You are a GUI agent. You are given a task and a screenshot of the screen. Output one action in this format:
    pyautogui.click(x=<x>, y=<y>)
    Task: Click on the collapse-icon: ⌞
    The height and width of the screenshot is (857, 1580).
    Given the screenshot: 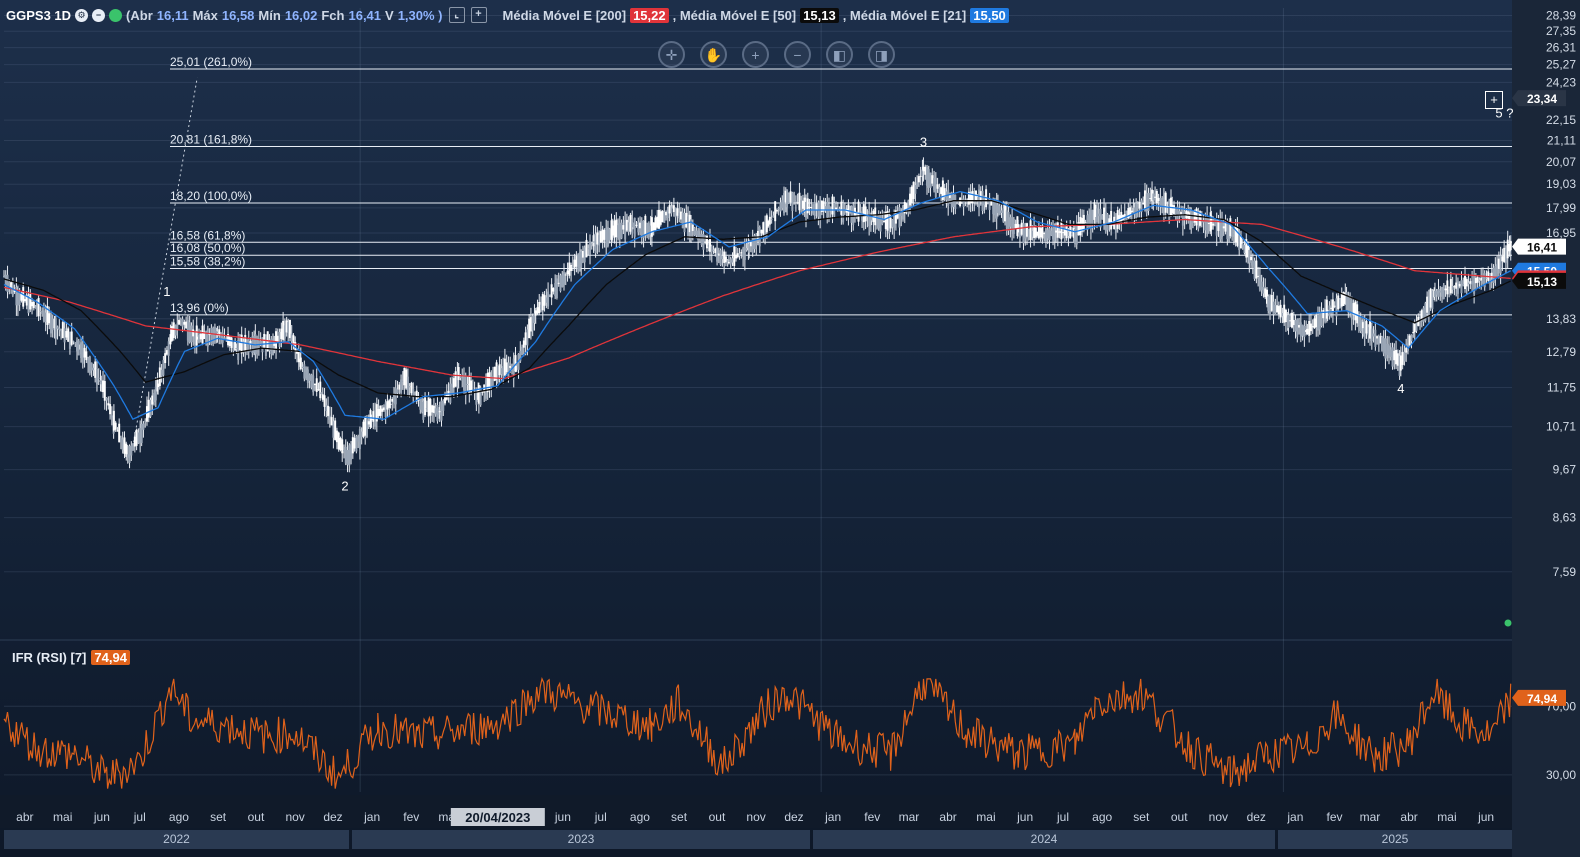 What is the action you would take?
    pyautogui.click(x=456, y=15)
    